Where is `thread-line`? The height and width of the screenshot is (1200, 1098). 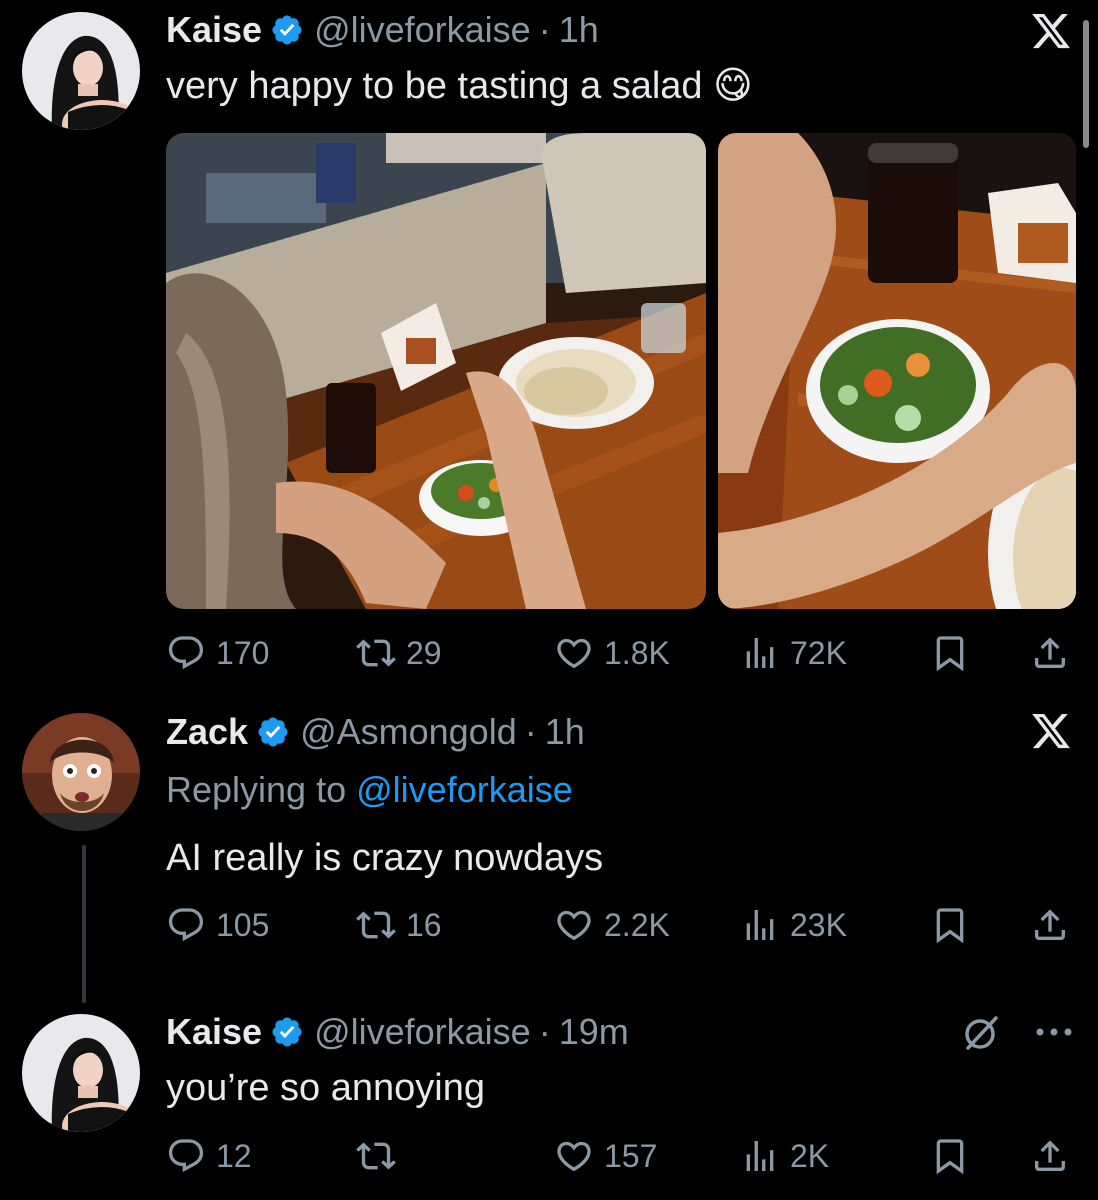
thread-line is located at coordinates (84, 924).